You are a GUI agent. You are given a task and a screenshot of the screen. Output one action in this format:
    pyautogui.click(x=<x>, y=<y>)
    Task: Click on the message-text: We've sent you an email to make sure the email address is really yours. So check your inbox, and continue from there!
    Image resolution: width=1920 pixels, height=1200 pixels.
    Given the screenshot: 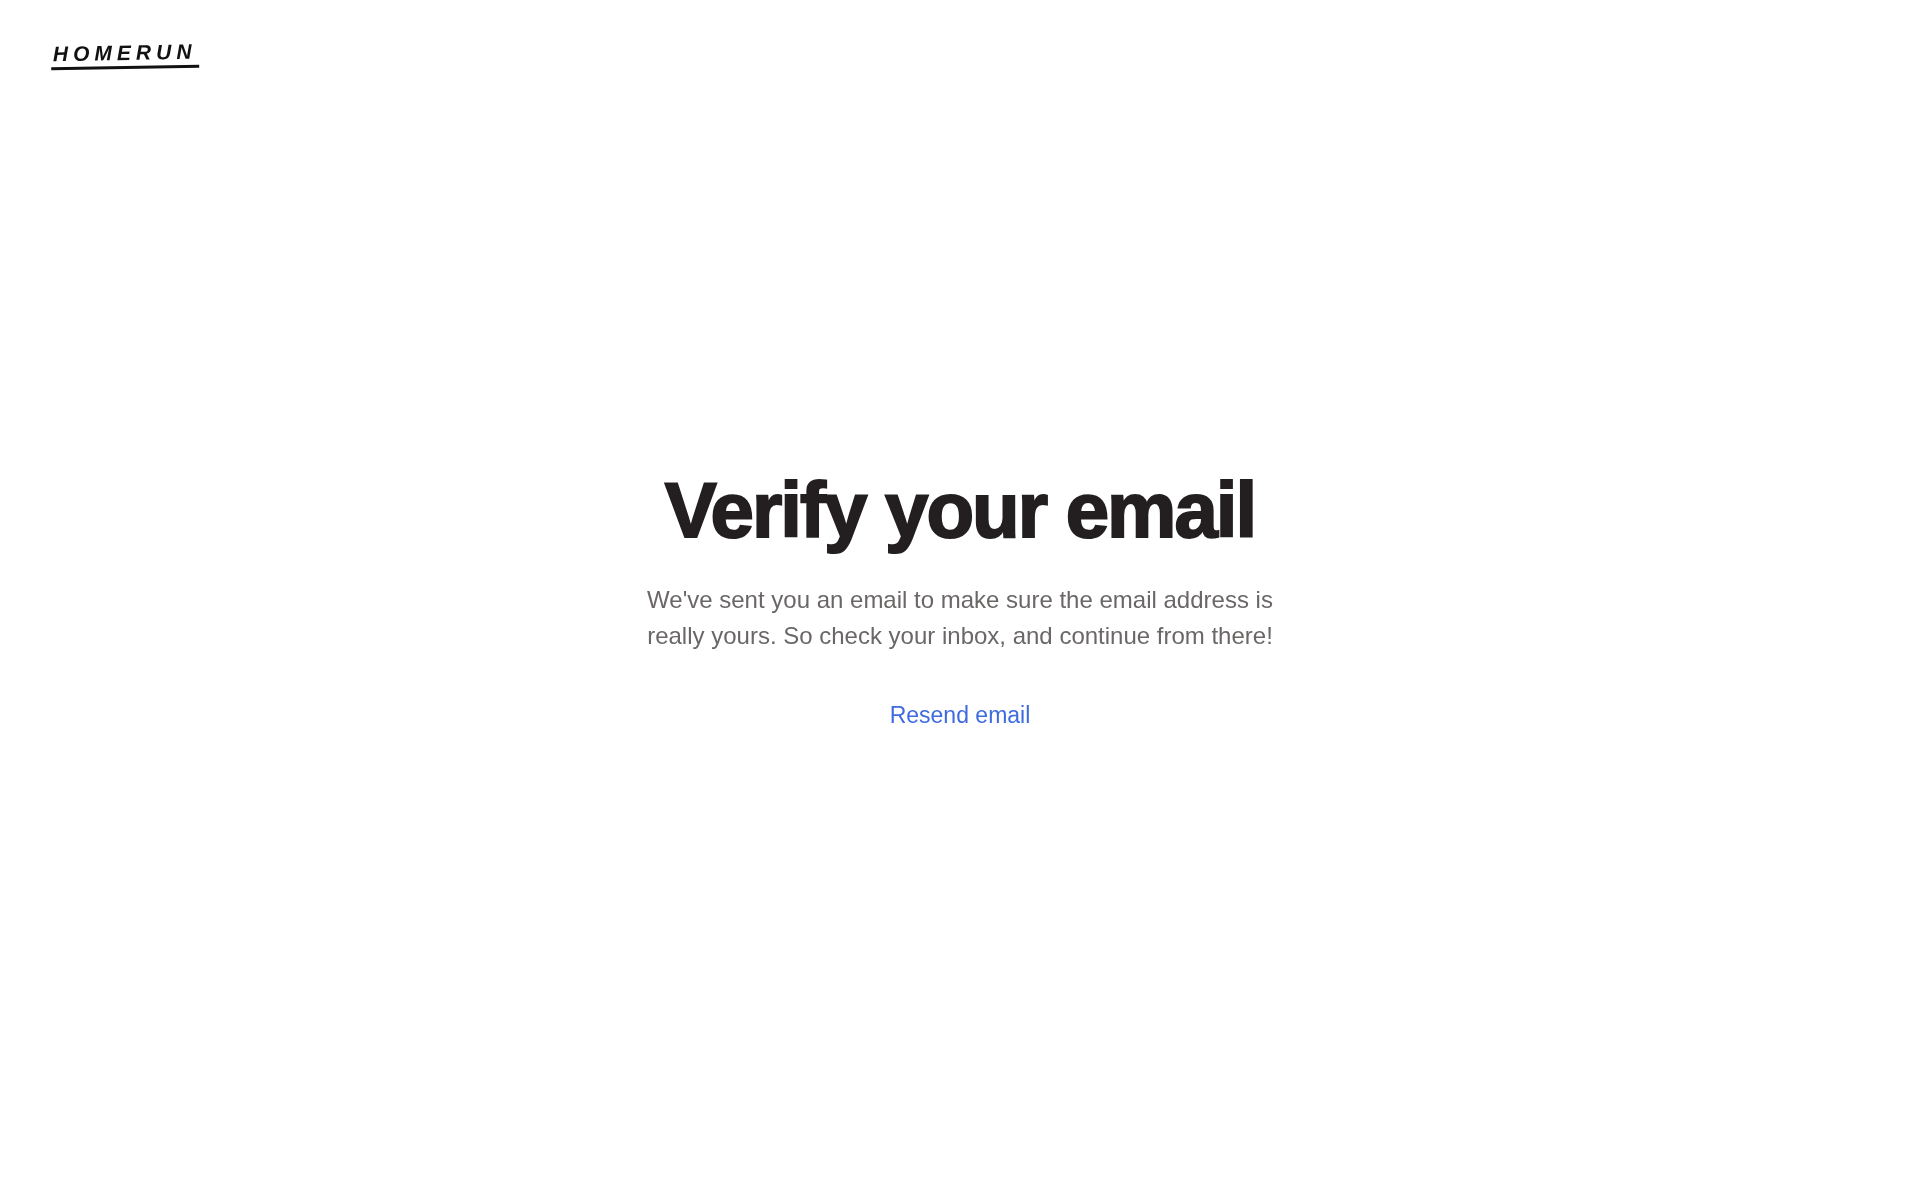 What is the action you would take?
    pyautogui.click(x=960, y=617)
    